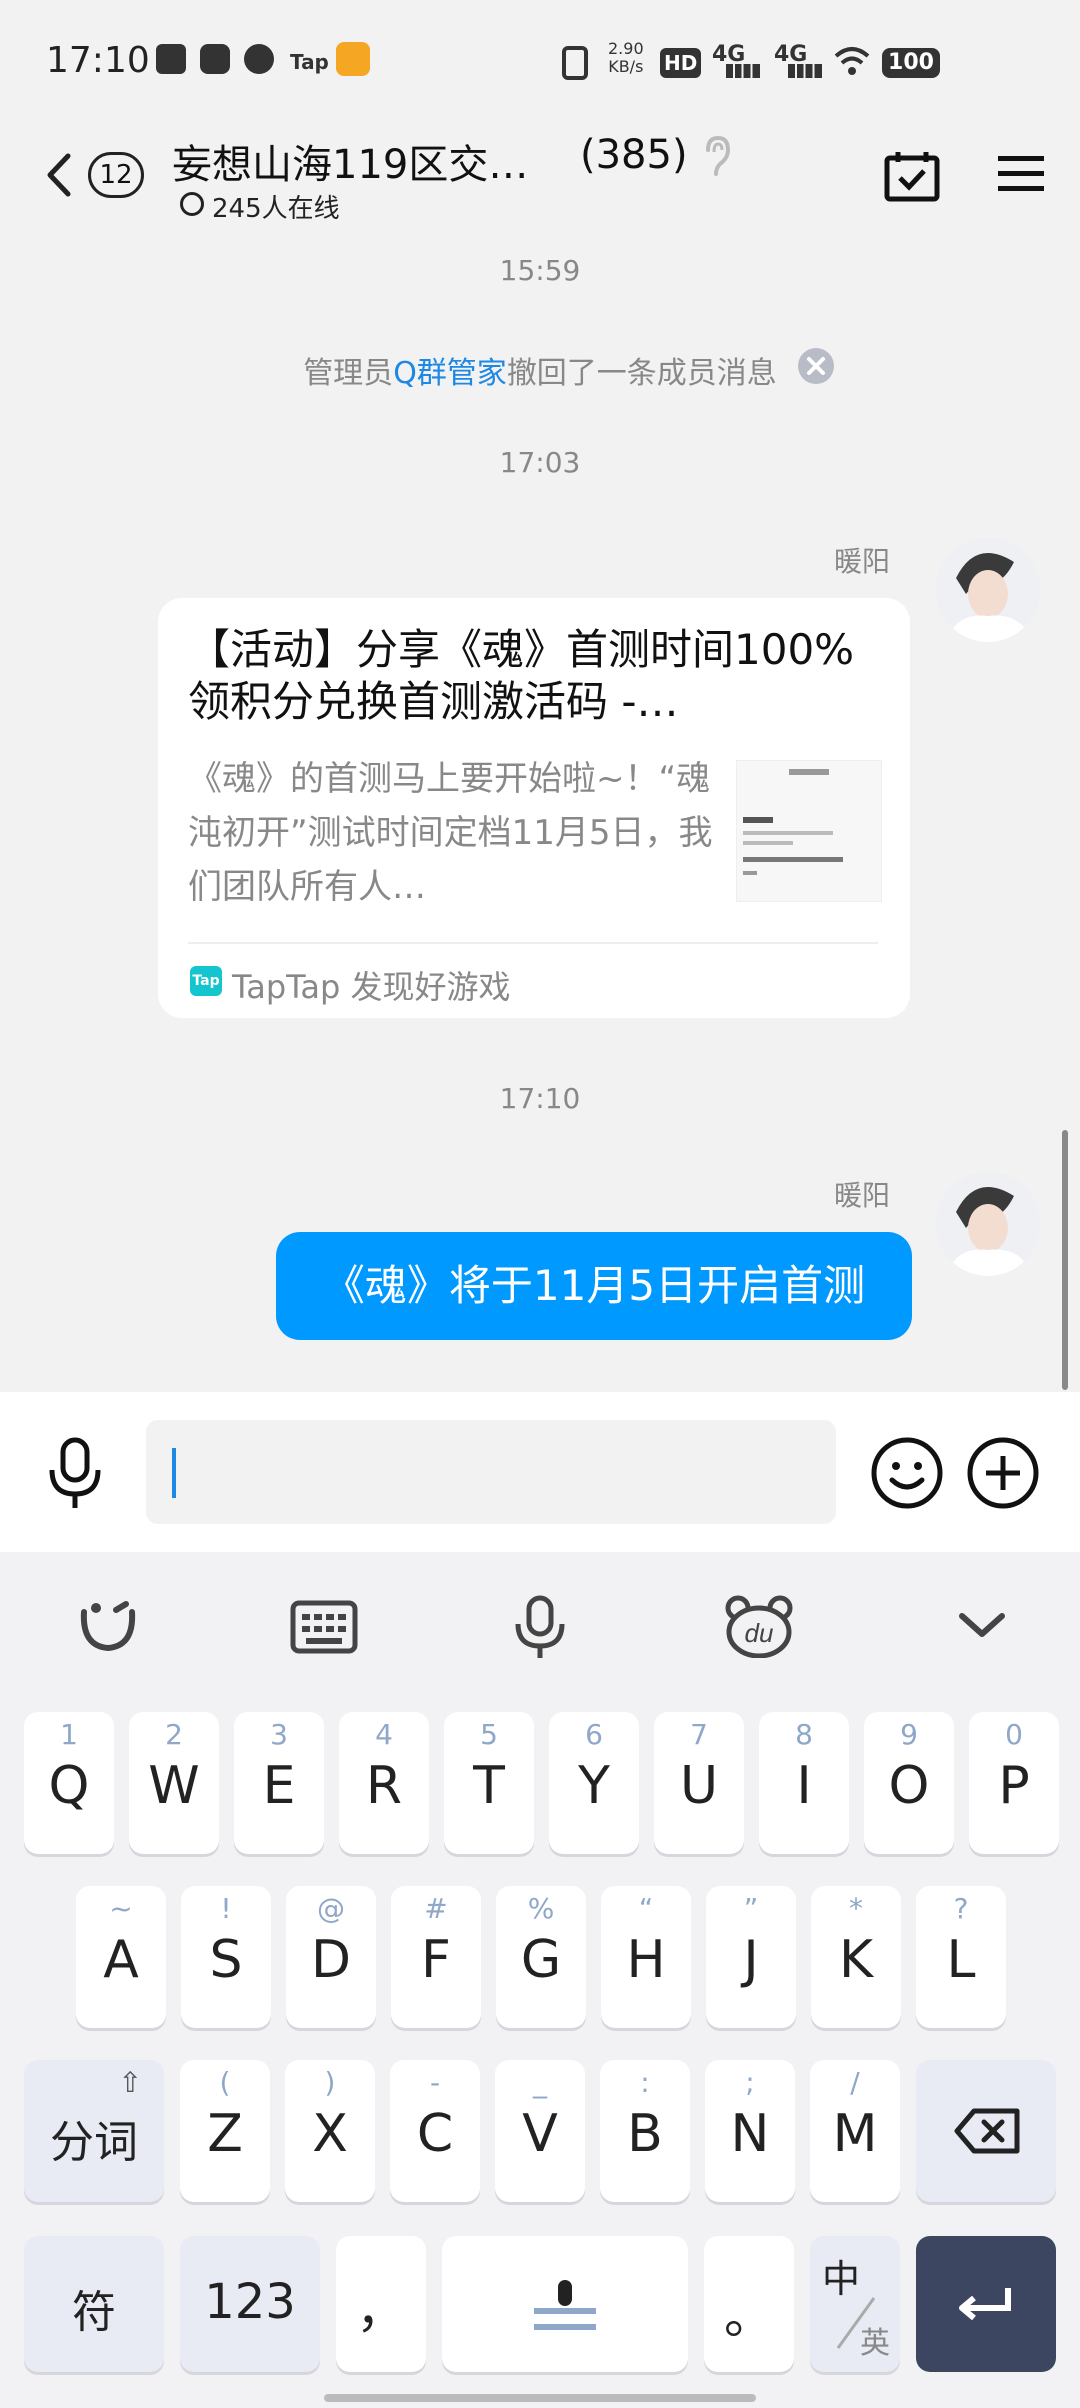 The width and height of the screenshot is (1080, 2408). What do you see at coordinates (809, 831) in the screenshot?
I see `card-thumbnail` at bounding box center [809, 831].